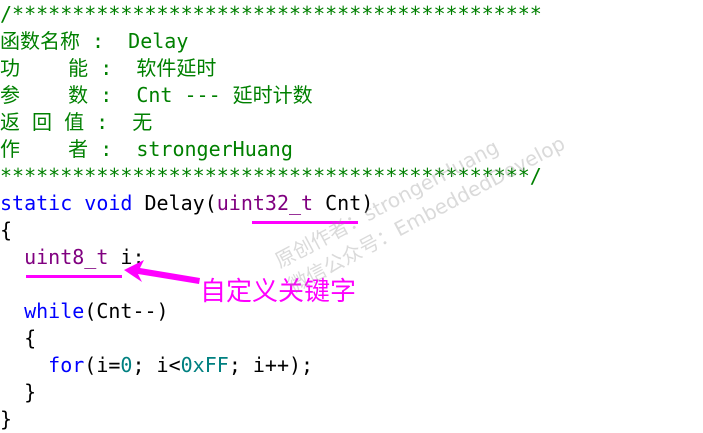  What do you see at coordinates (54, 311) in the screenshot?
I see `code-token: while` at bounding box center [54, 311].